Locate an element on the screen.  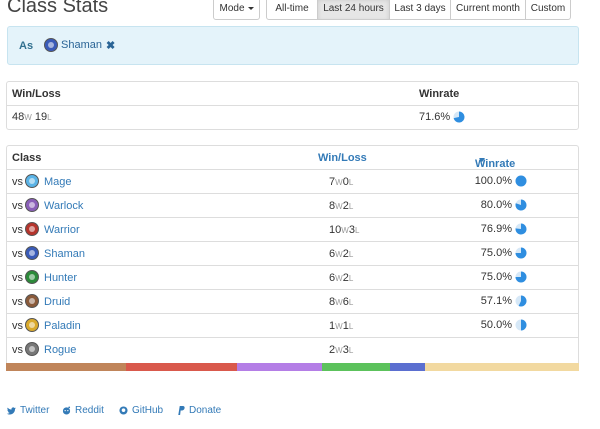
row-winrate-value: 75.0% is located at coordinates (496, 253).